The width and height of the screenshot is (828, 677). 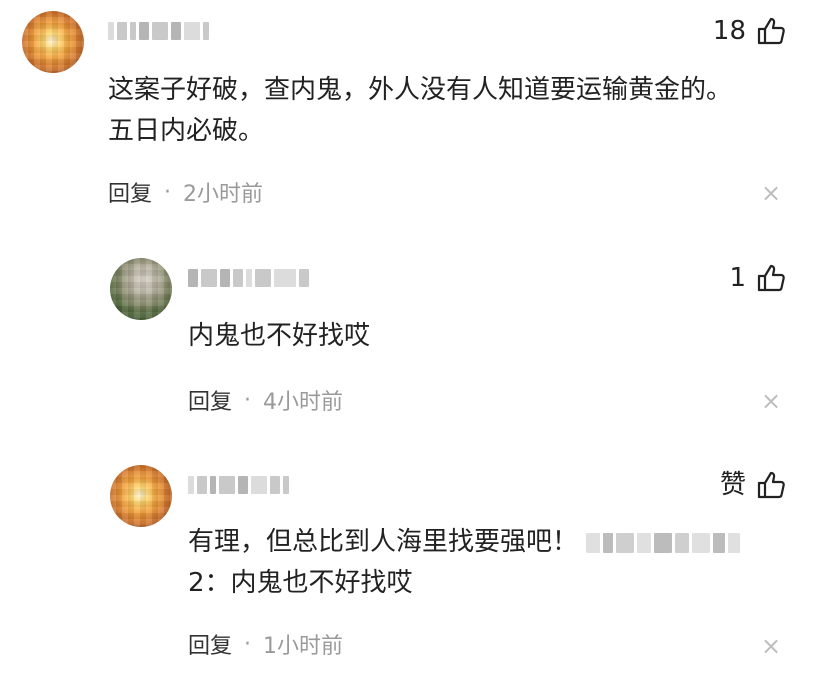 What do you see at coordinates (753, 485) in the screenshot?
I see `like-button: 赞` at bounding box center [753, 485].